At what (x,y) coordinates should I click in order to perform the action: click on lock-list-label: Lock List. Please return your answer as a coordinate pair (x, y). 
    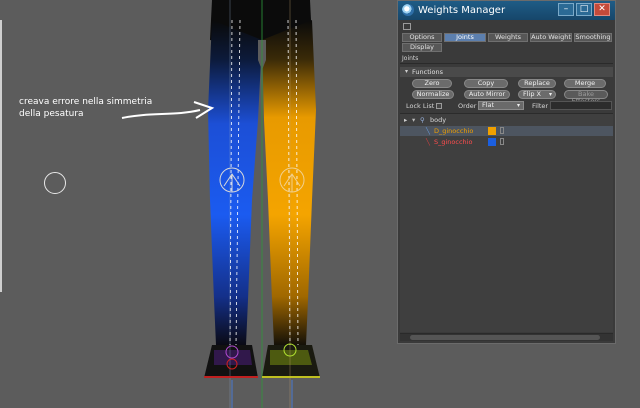
    Looking at the image, I should click on (420, 106).